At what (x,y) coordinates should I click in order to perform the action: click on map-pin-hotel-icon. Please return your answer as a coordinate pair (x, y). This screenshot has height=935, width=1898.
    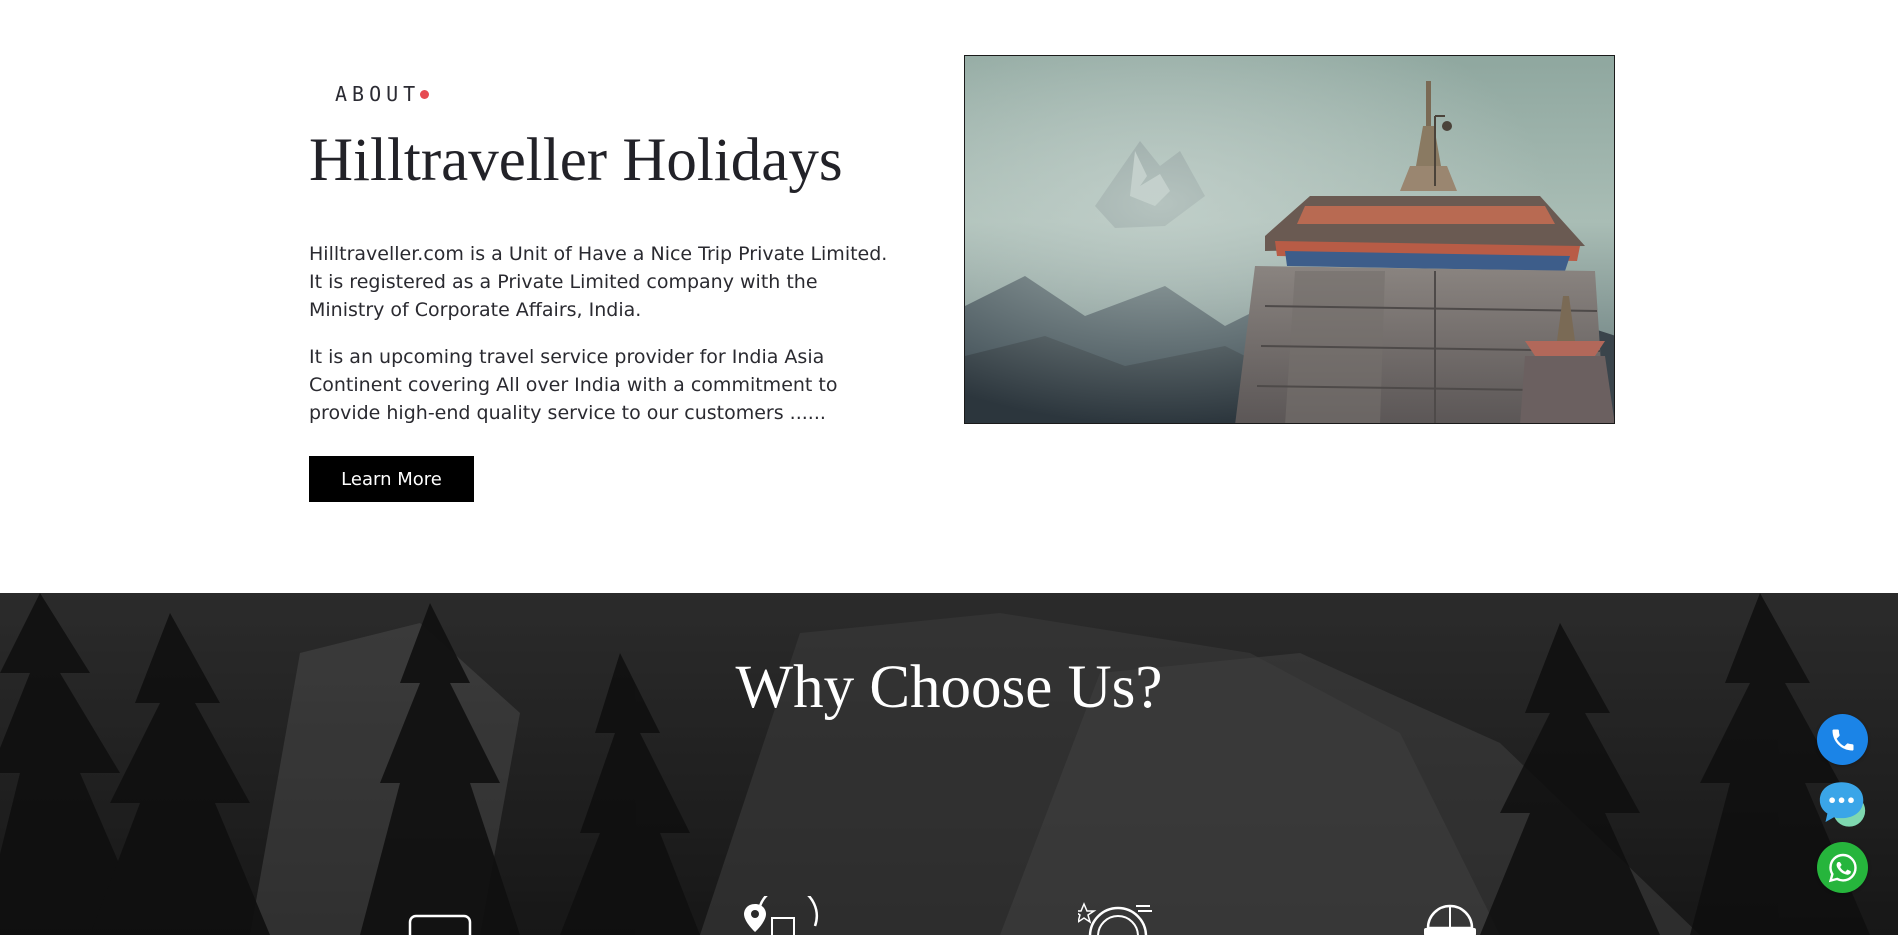
    Looking at the image, I should click on (781, 915).